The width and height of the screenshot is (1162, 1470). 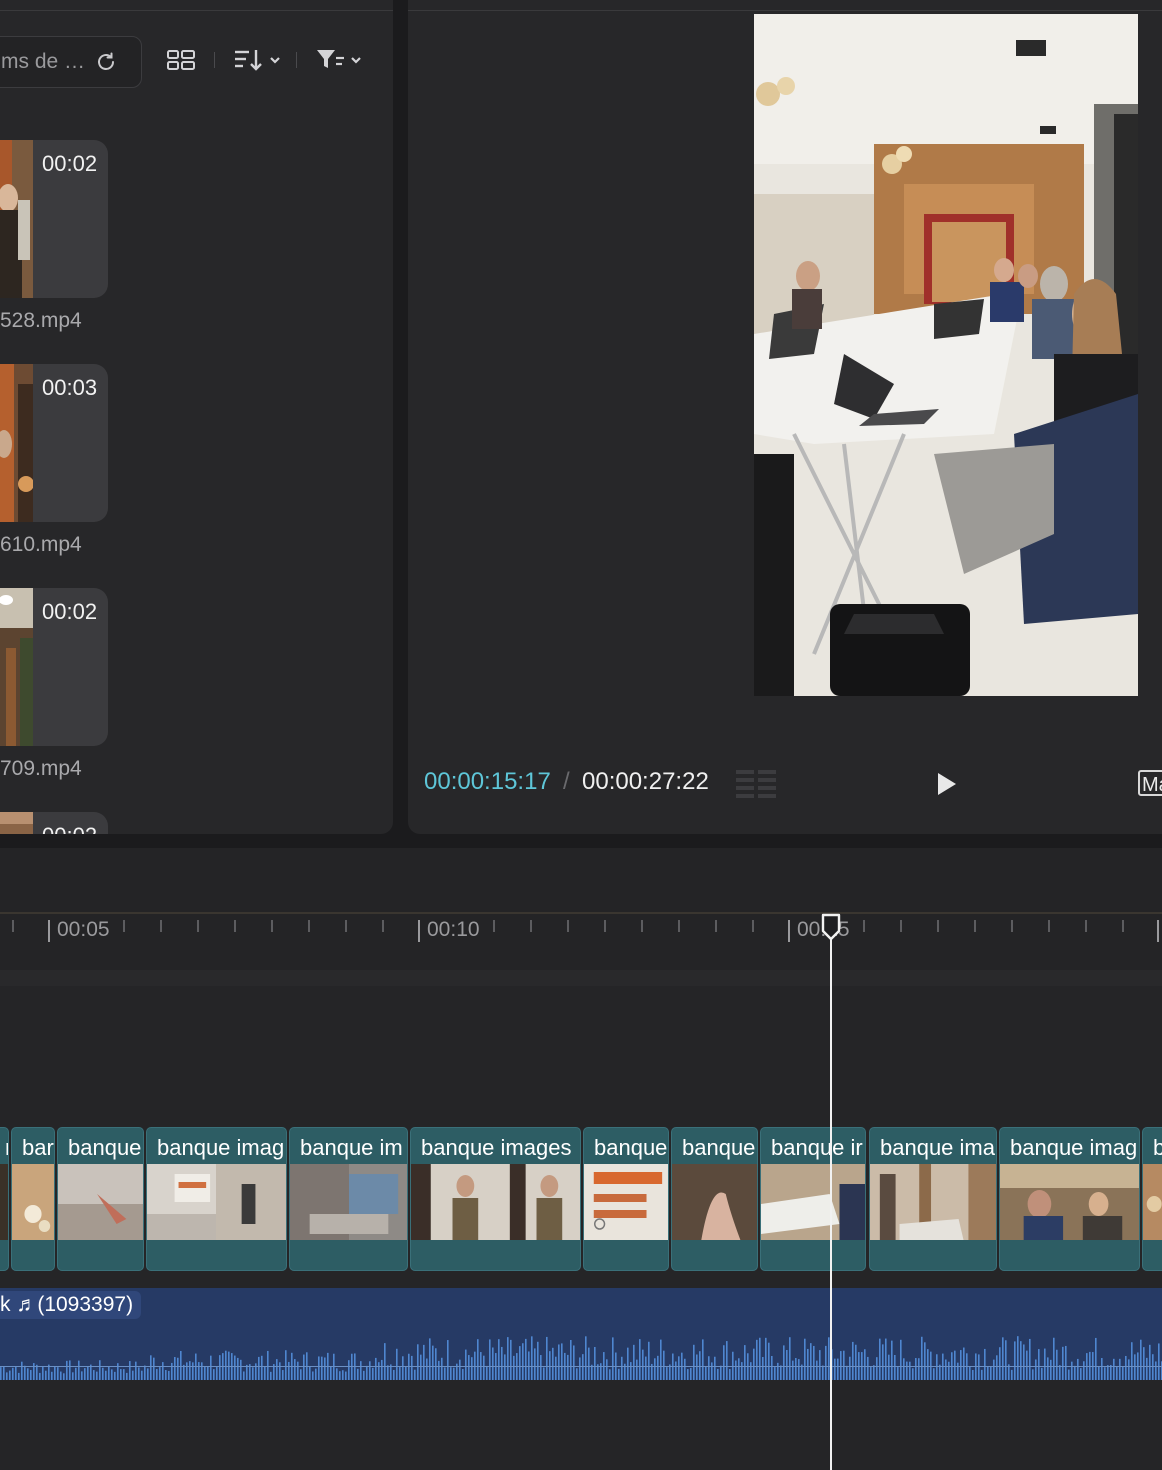 What do you see at coordinates (348, 1199) in the screenshot?
I see `timeline-video-clip: banque im` at bounding box center [348, 1199].